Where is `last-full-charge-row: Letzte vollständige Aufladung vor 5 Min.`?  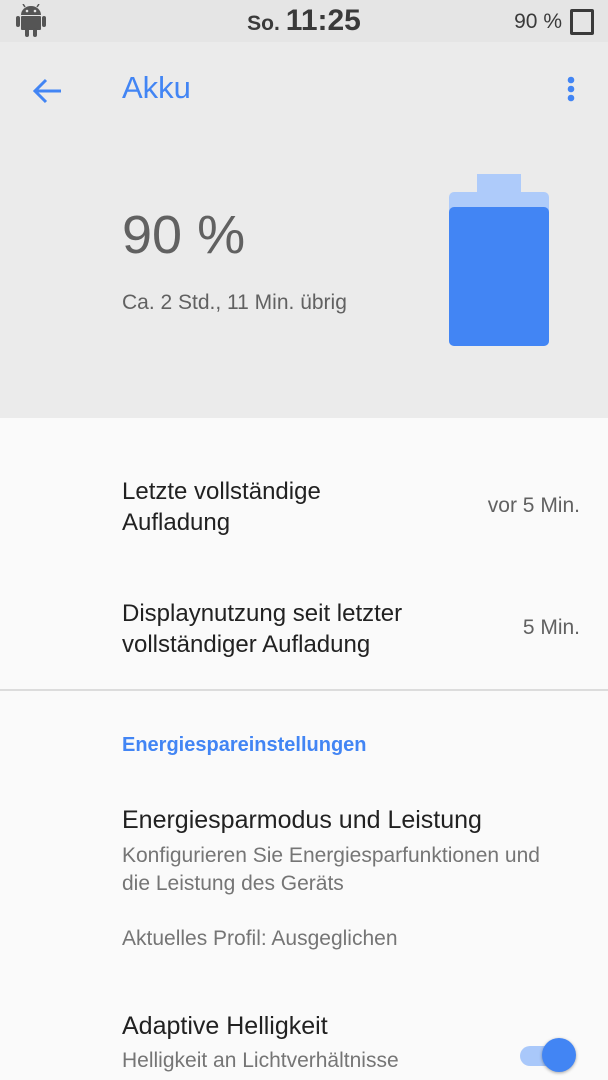
last-full-charge-row: Letzte vollständige Aufladung vor 5 Min. is located at coordinates (304, 521).